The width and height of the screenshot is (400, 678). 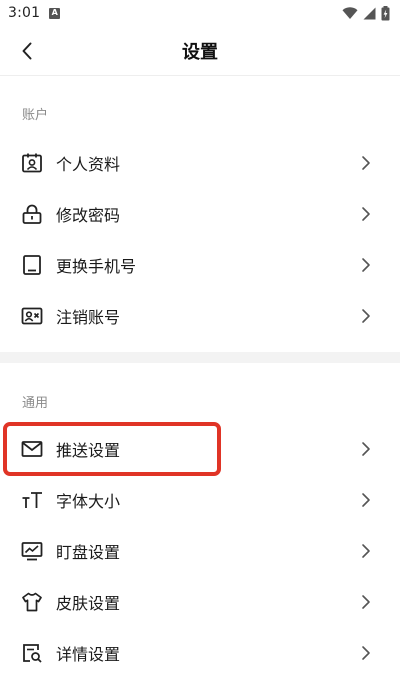 I want to click on wifi-icon, so click(x=350, y=12).